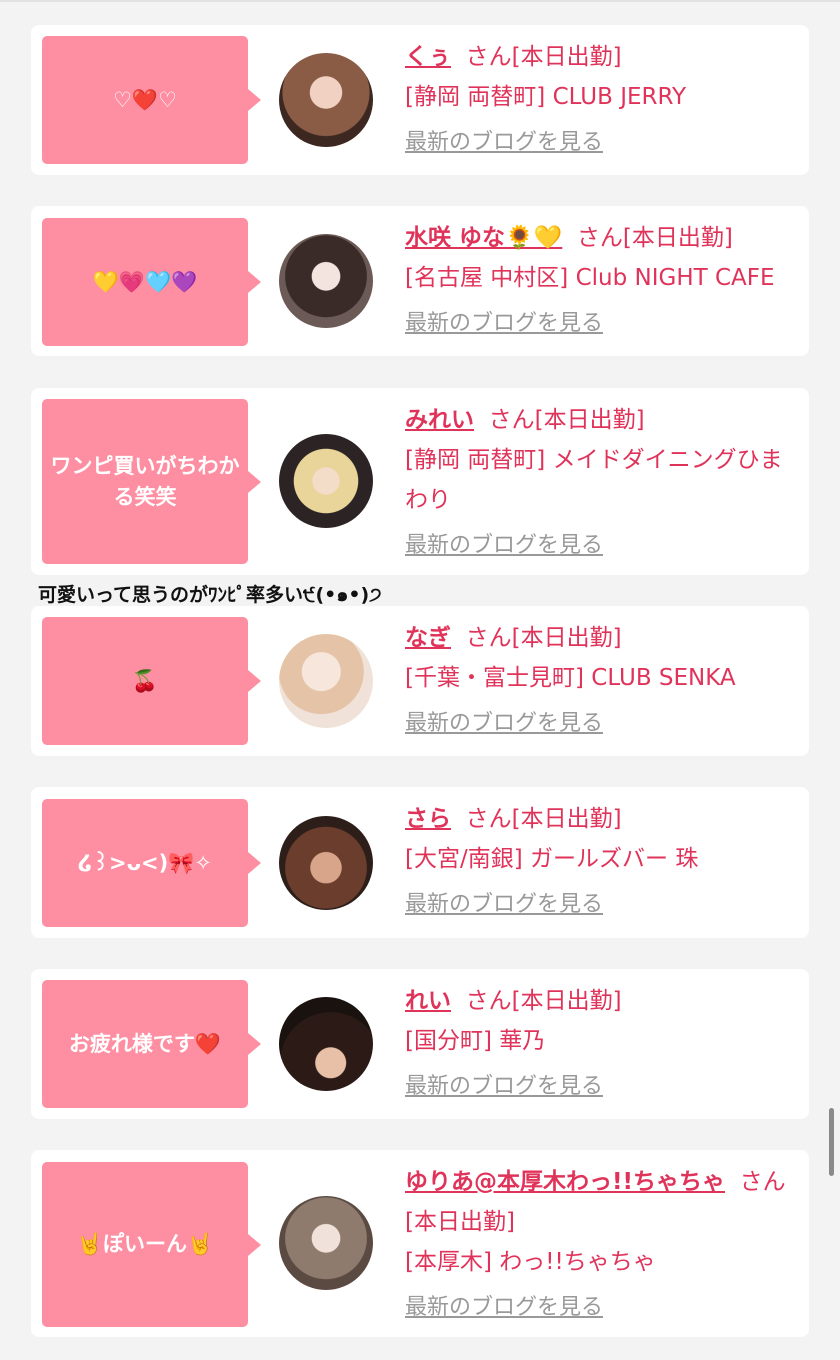  Describe the element at coordinates (420, 1) in the screenshot. I see `top-divider` at that location.